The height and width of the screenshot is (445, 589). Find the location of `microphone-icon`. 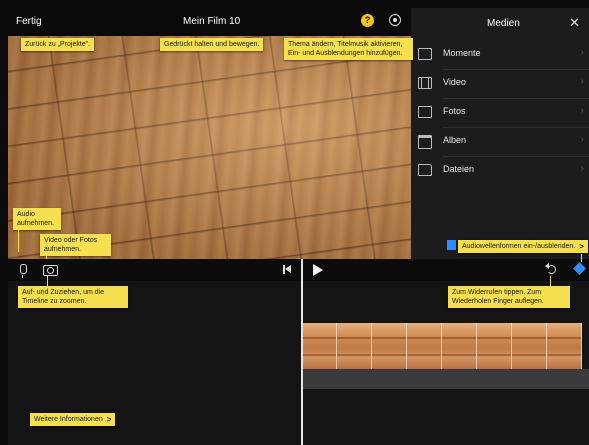

microphone-icon is located at coordinates (23, 271).